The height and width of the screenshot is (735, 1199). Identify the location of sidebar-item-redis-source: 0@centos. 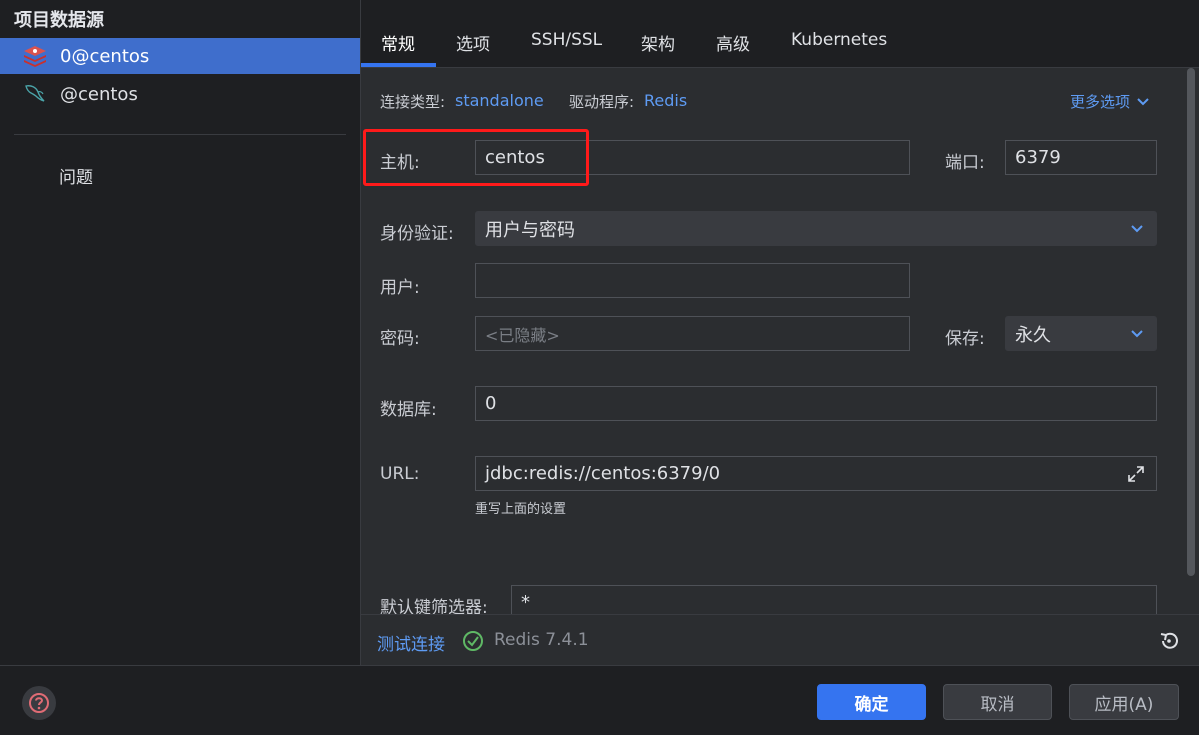
(180, 56).